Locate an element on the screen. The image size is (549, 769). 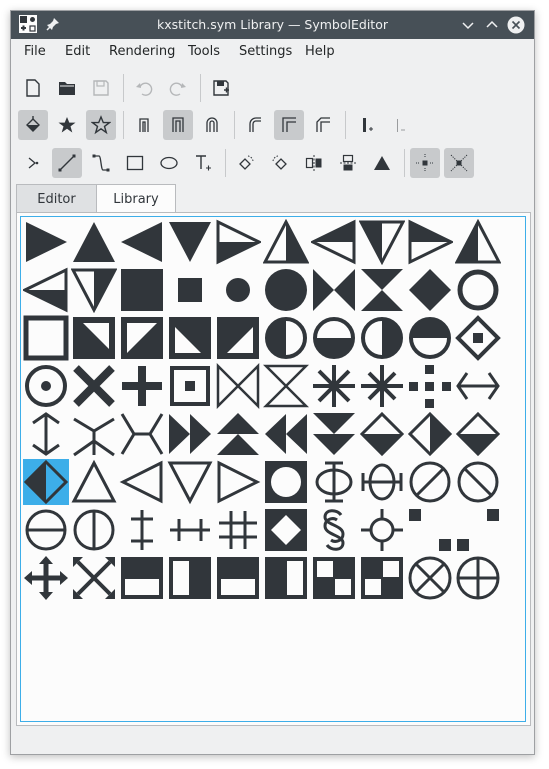
menu-tools: Tools is located at coordinates (204, 51).